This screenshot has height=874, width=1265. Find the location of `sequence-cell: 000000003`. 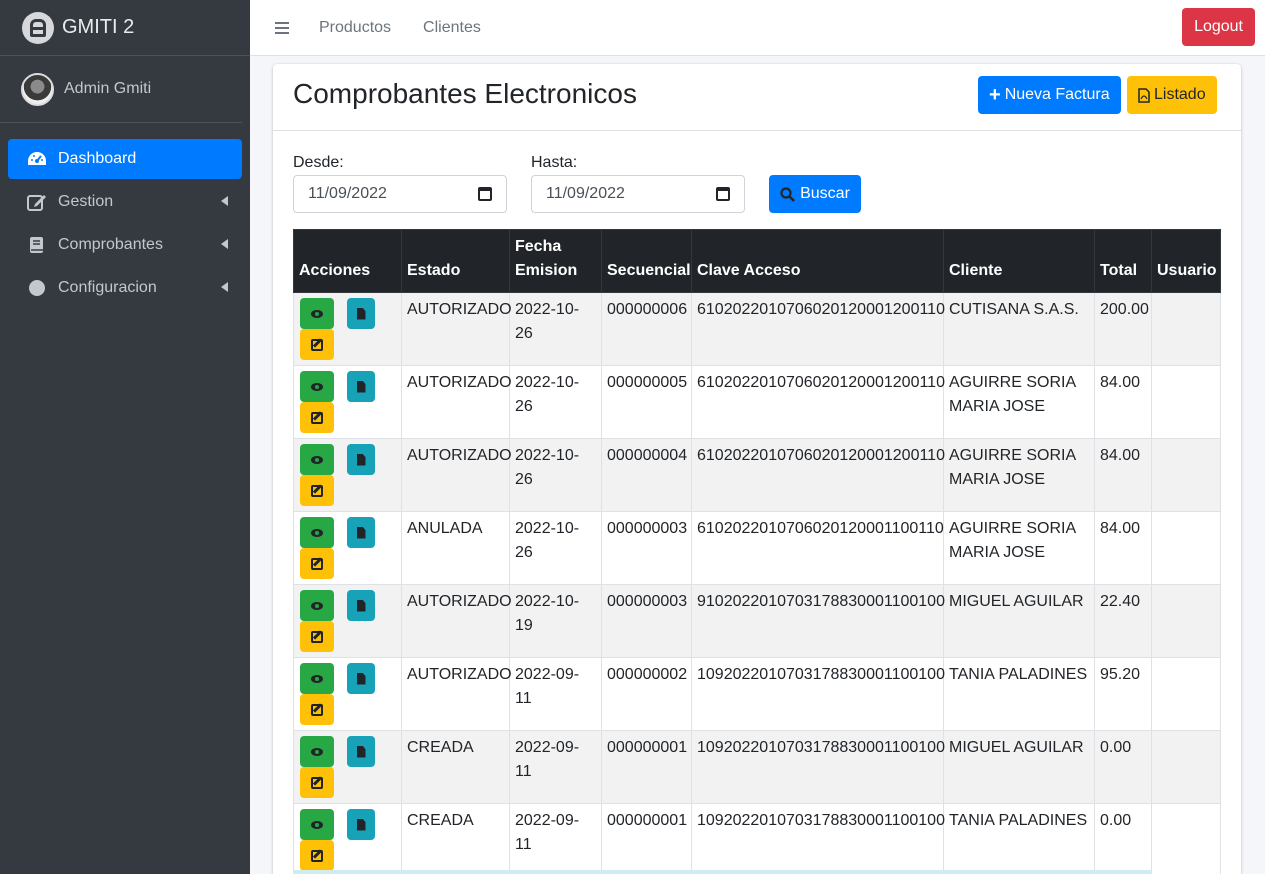

sequence-cell: 000000003 is located at coordinates (646, 548).